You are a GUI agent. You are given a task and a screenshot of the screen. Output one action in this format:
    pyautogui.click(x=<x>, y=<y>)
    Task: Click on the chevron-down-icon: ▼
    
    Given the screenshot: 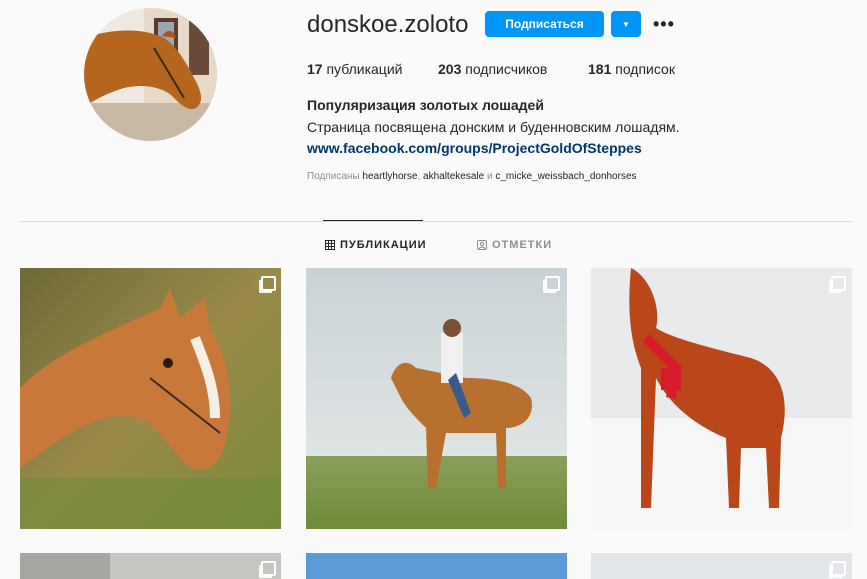 What is the action you would take?
    pyautogui.click(x=626, y=24)
    